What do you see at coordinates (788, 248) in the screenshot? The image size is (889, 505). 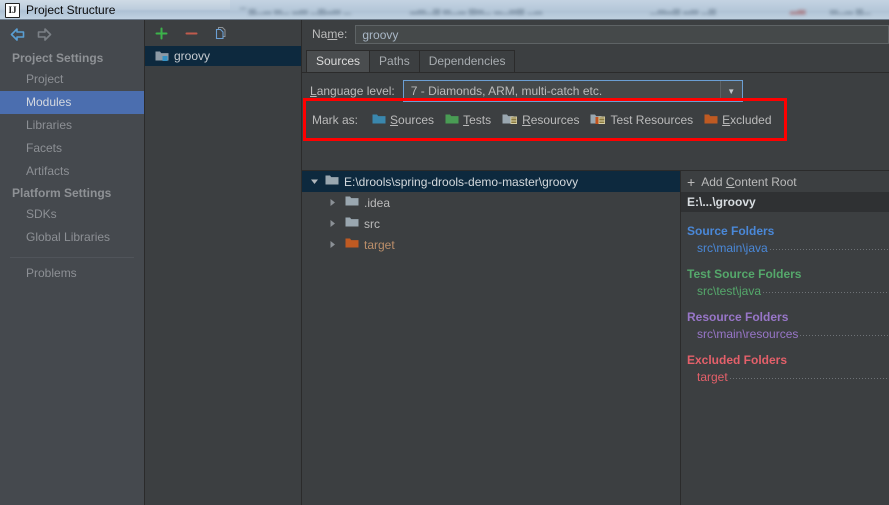 I see `source-folders-item: src\main\java` at bounding box center [788, 248].